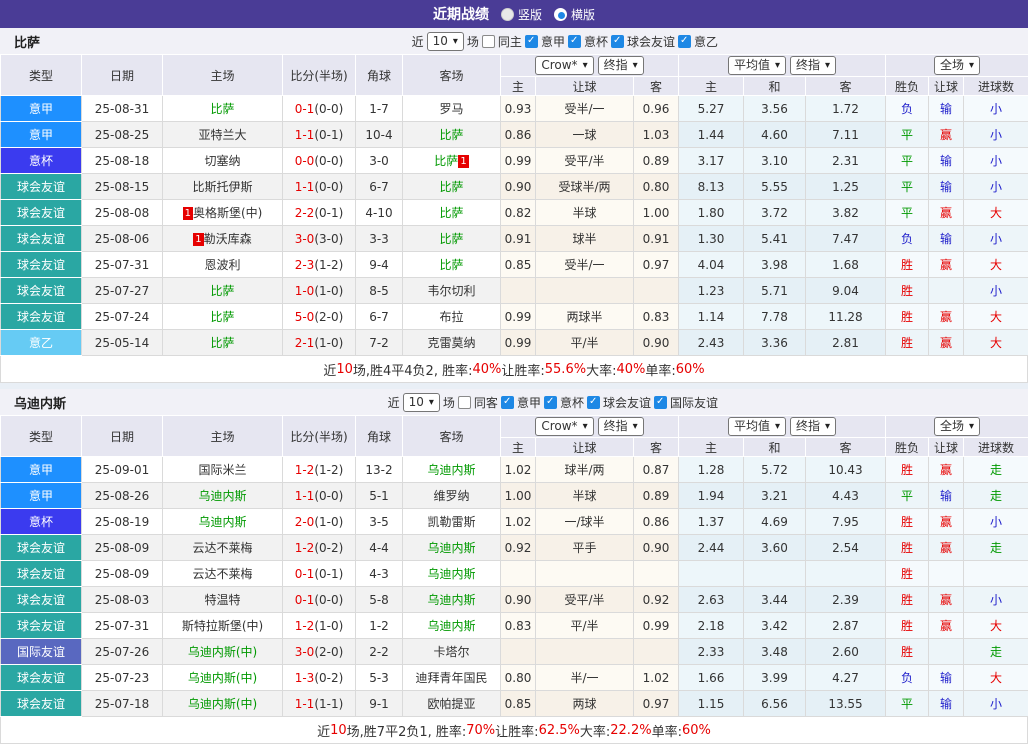  Describe the element at coordinates (907, 447) in the screenshot. I see `column-subheader: 胜负` at that location.